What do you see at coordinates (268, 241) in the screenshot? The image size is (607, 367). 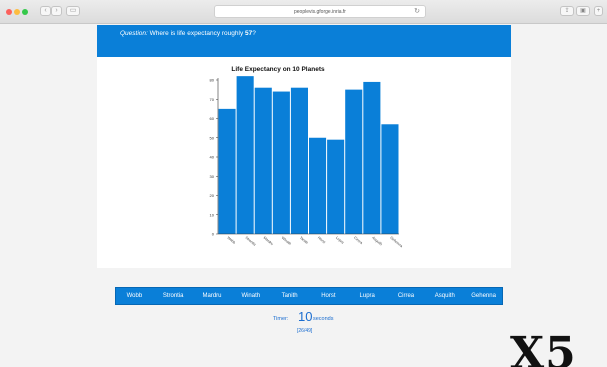 I see `x-tick-label: Mardru` at bounding box center [268, 241].